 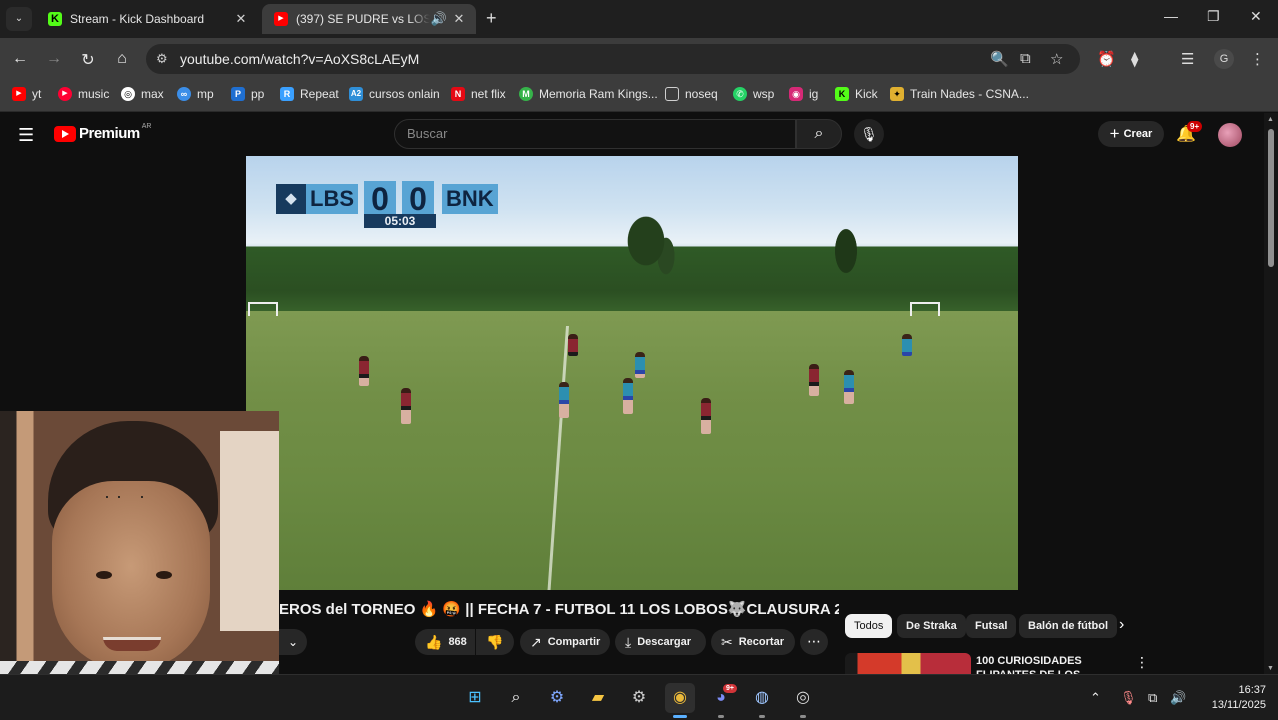 I want to click on share-button: ↗ Compartir, so click(x=565, y=642).